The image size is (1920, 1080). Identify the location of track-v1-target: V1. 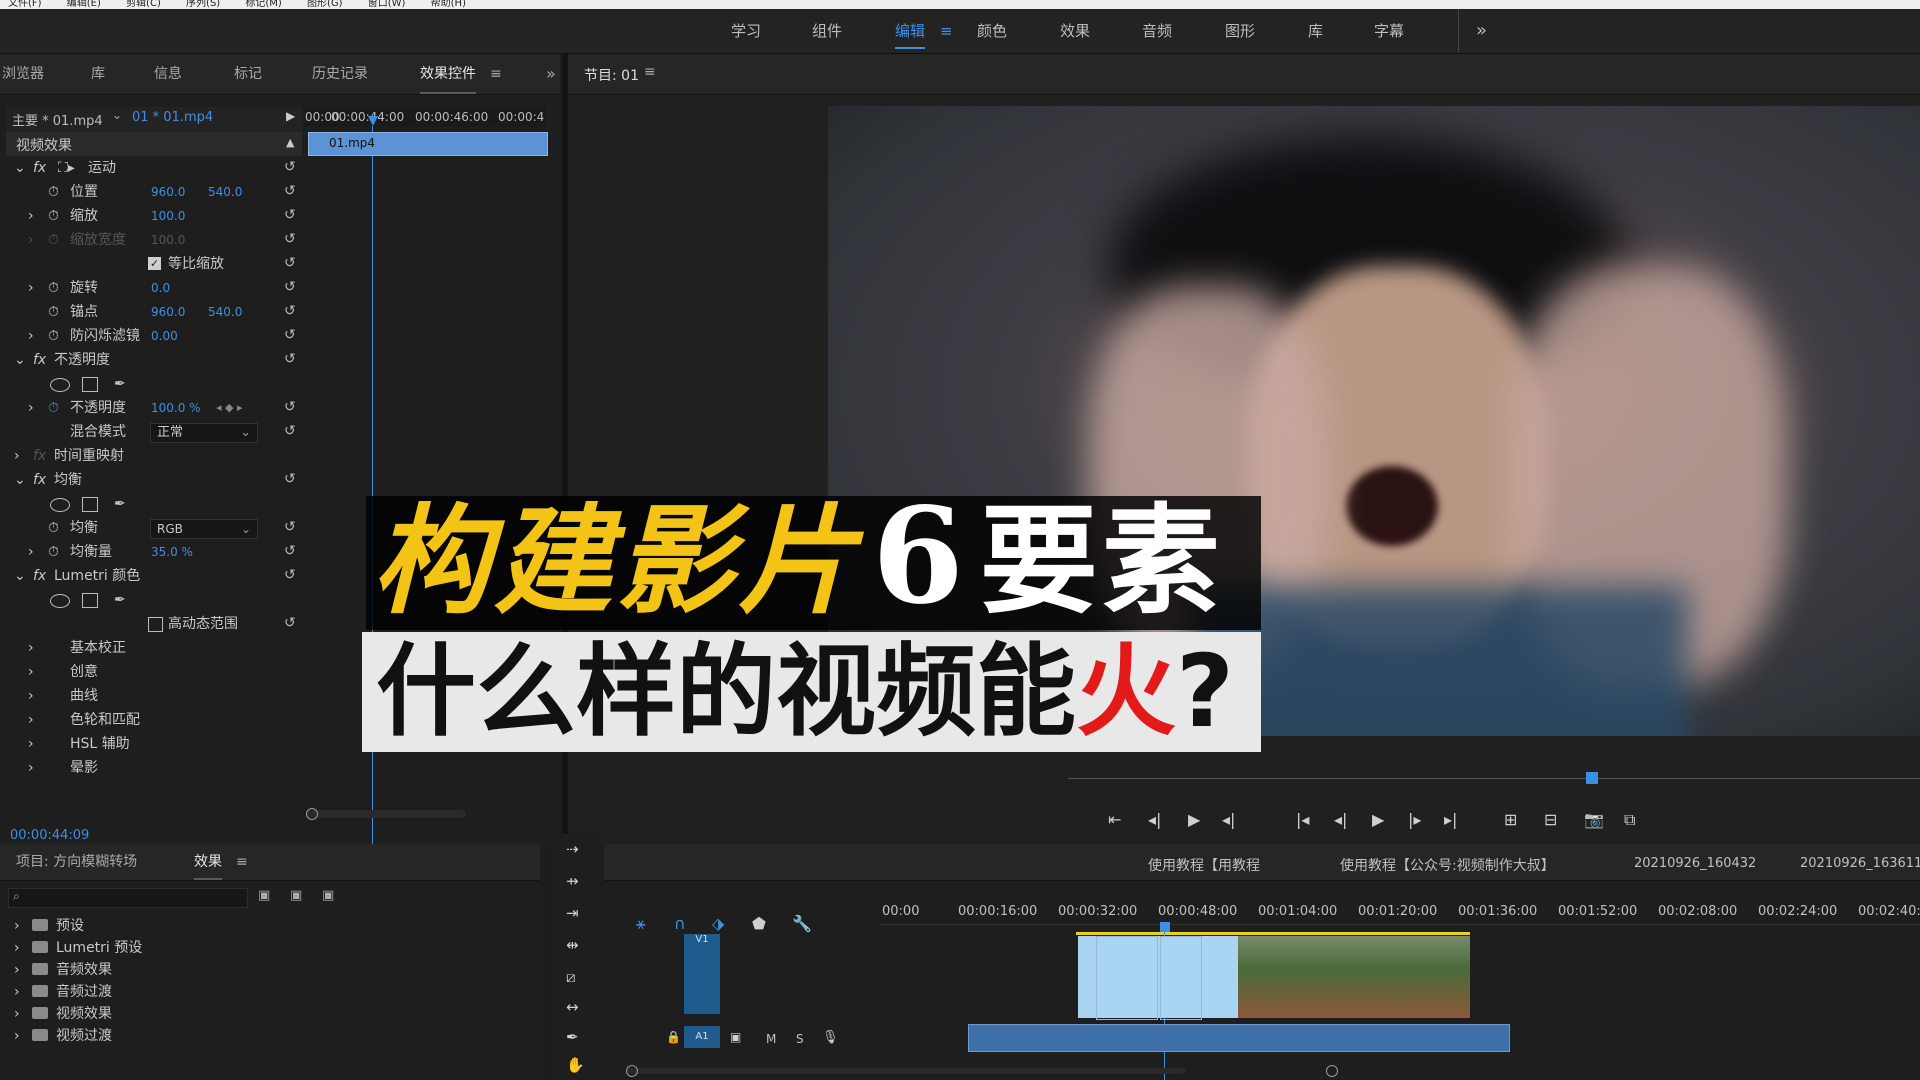
(702, 974).